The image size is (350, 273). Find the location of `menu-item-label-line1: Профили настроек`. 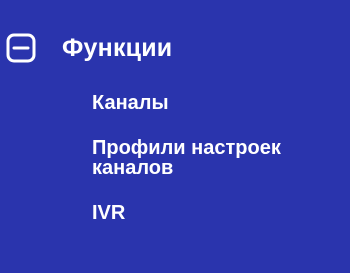

menu-item-label-line1: Профили настроек is located at coordinates (186, 148).